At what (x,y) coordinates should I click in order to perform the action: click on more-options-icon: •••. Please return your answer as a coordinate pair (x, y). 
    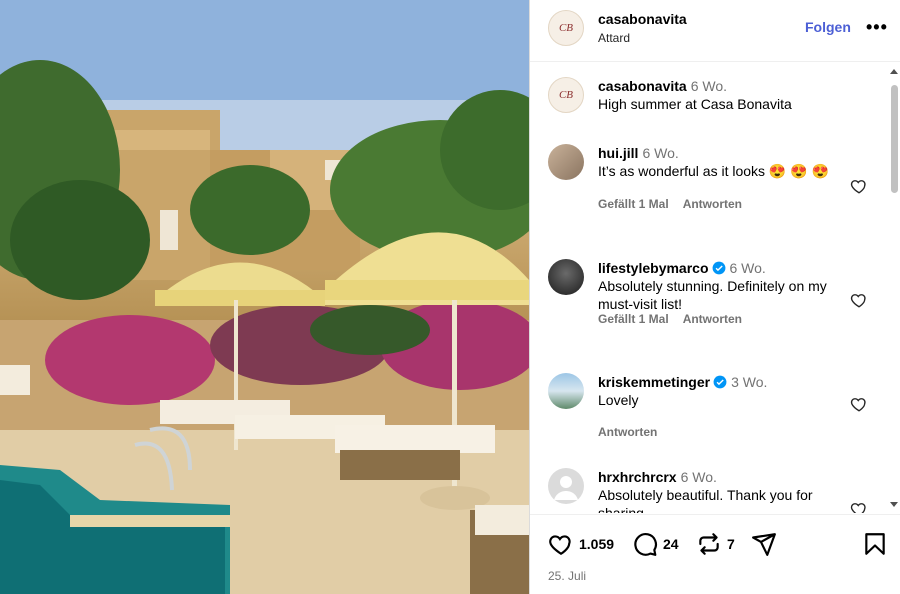
    Looking at the image, I should click on (877, 27).